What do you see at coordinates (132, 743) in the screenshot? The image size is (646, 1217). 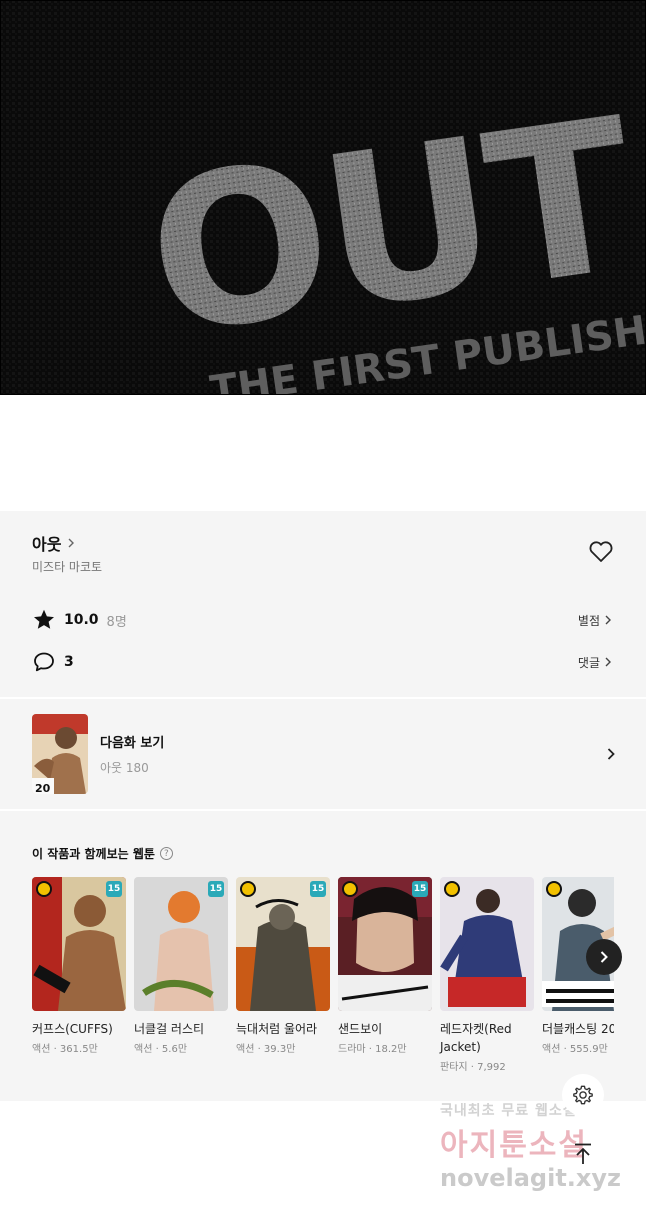 I see `next-episode-label: 다음화 보기` at bounding box center [132, 743].